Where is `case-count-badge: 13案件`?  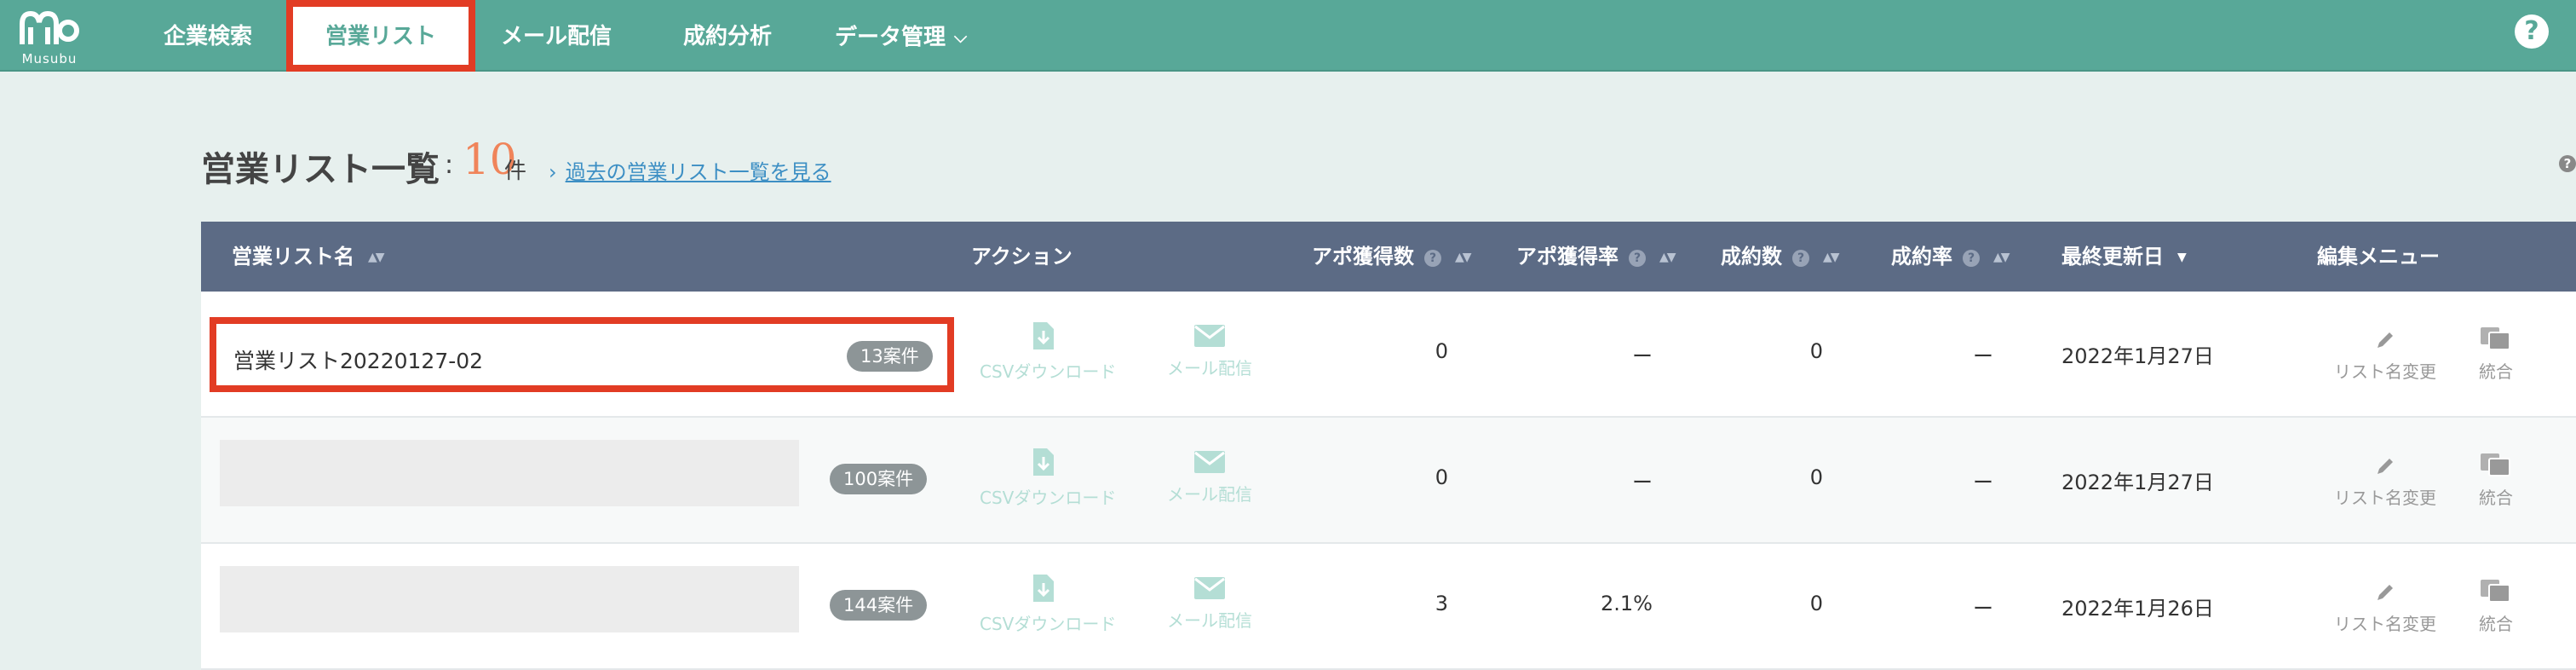 case-count-badge: 13案件 is located at coordinates (890, 356).